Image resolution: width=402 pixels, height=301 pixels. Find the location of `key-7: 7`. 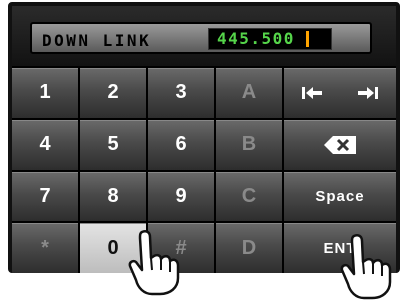

key-7: 7 is located at coordinates (45, 196).